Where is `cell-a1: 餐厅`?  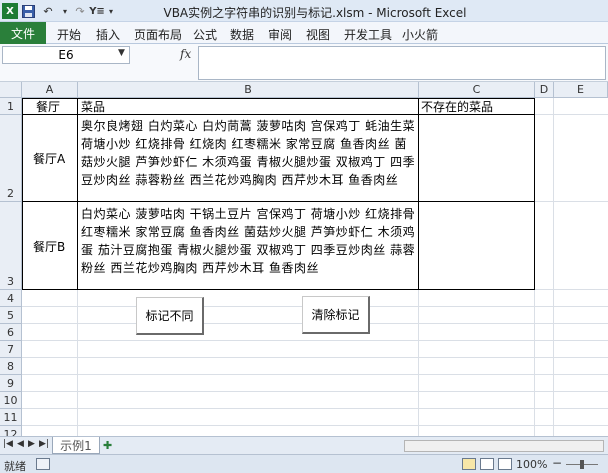 cell-a1: 餐厅 is located at coordinates (48, 106).